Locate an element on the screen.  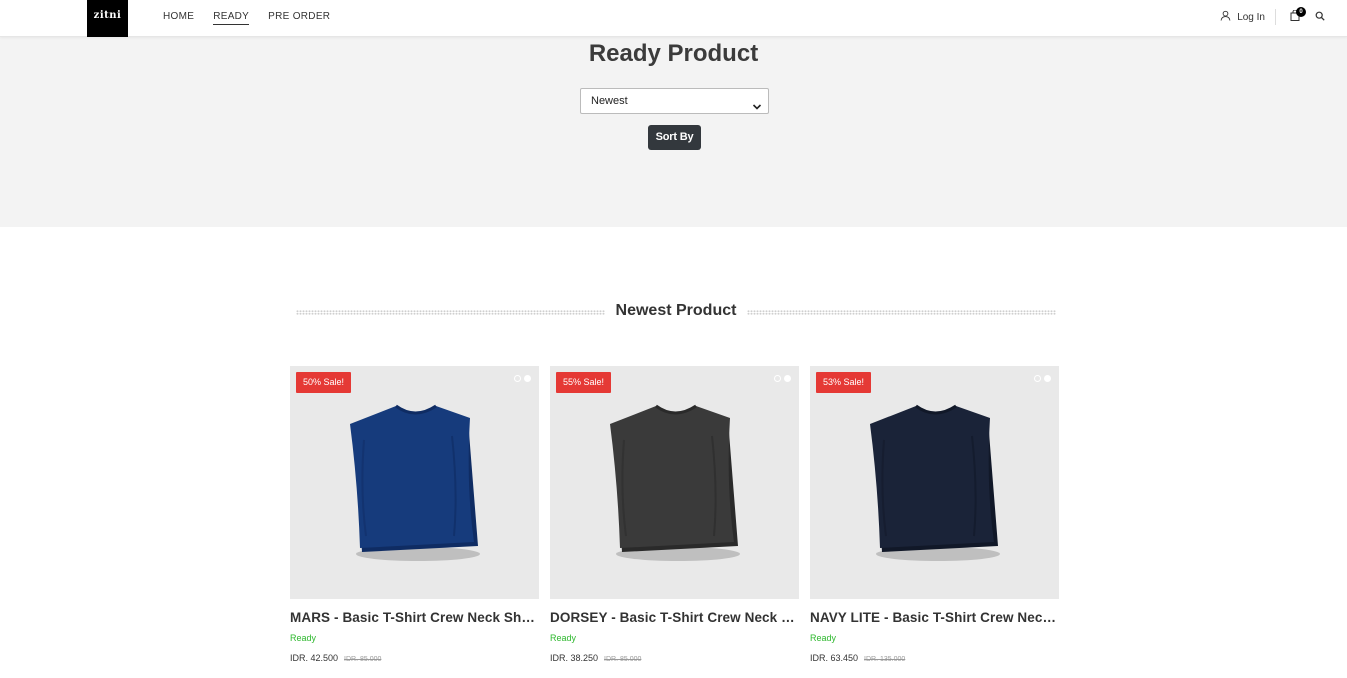
section-divider-right is located at coordinates (901, 312).